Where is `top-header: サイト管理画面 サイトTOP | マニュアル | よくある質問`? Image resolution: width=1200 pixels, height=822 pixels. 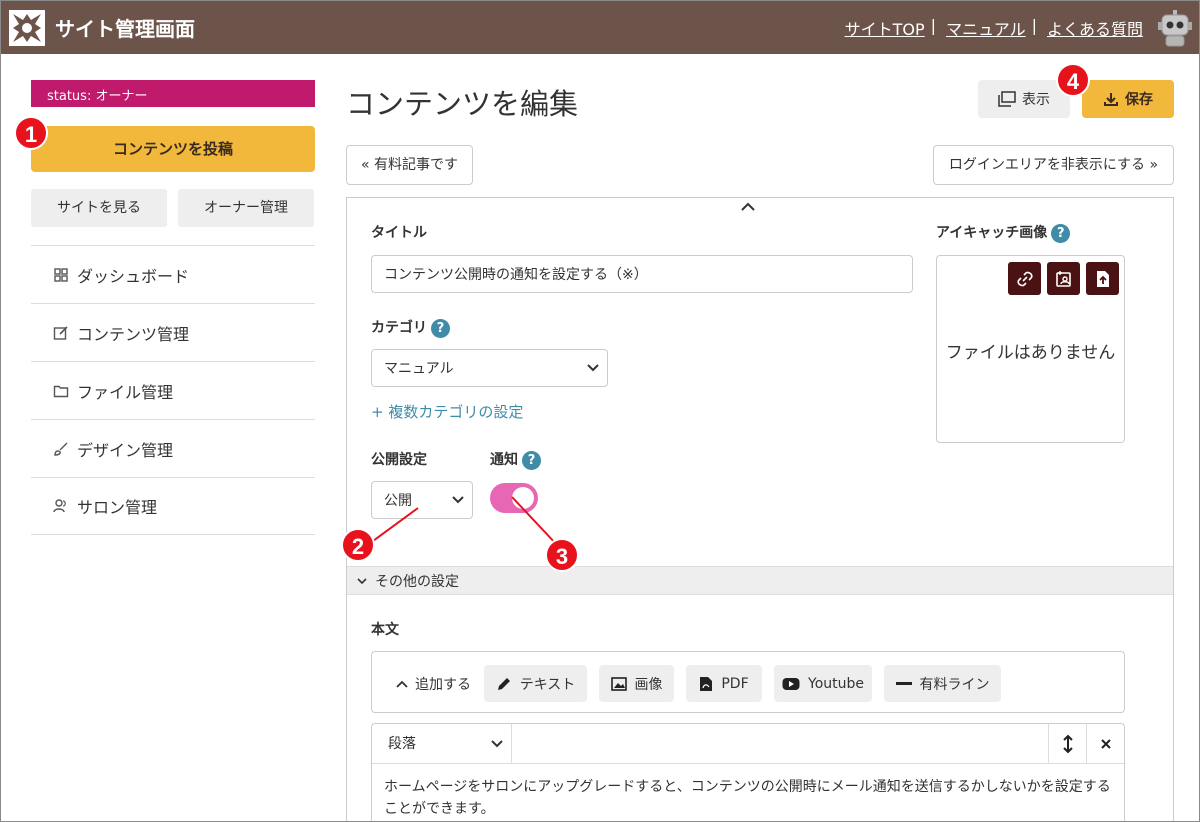 top-header: サイト管理画面 サイトTOP | マニュアル | よくある質問 is located at coordinates (600, 27).